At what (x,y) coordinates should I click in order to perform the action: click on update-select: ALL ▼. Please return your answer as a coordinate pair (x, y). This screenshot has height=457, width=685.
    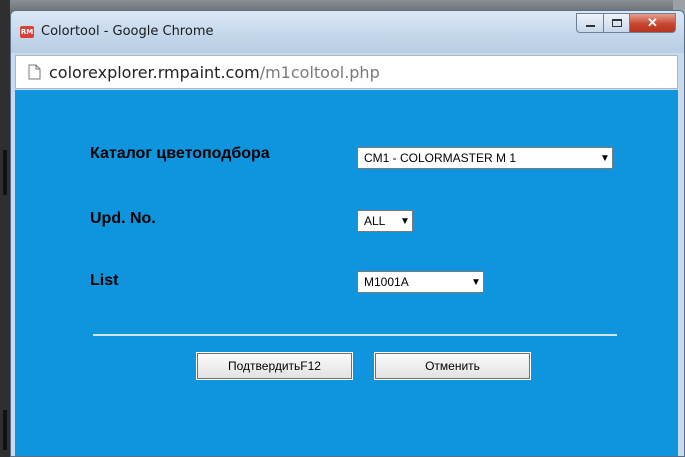
    Looking at the image, I should click on (385, 221).